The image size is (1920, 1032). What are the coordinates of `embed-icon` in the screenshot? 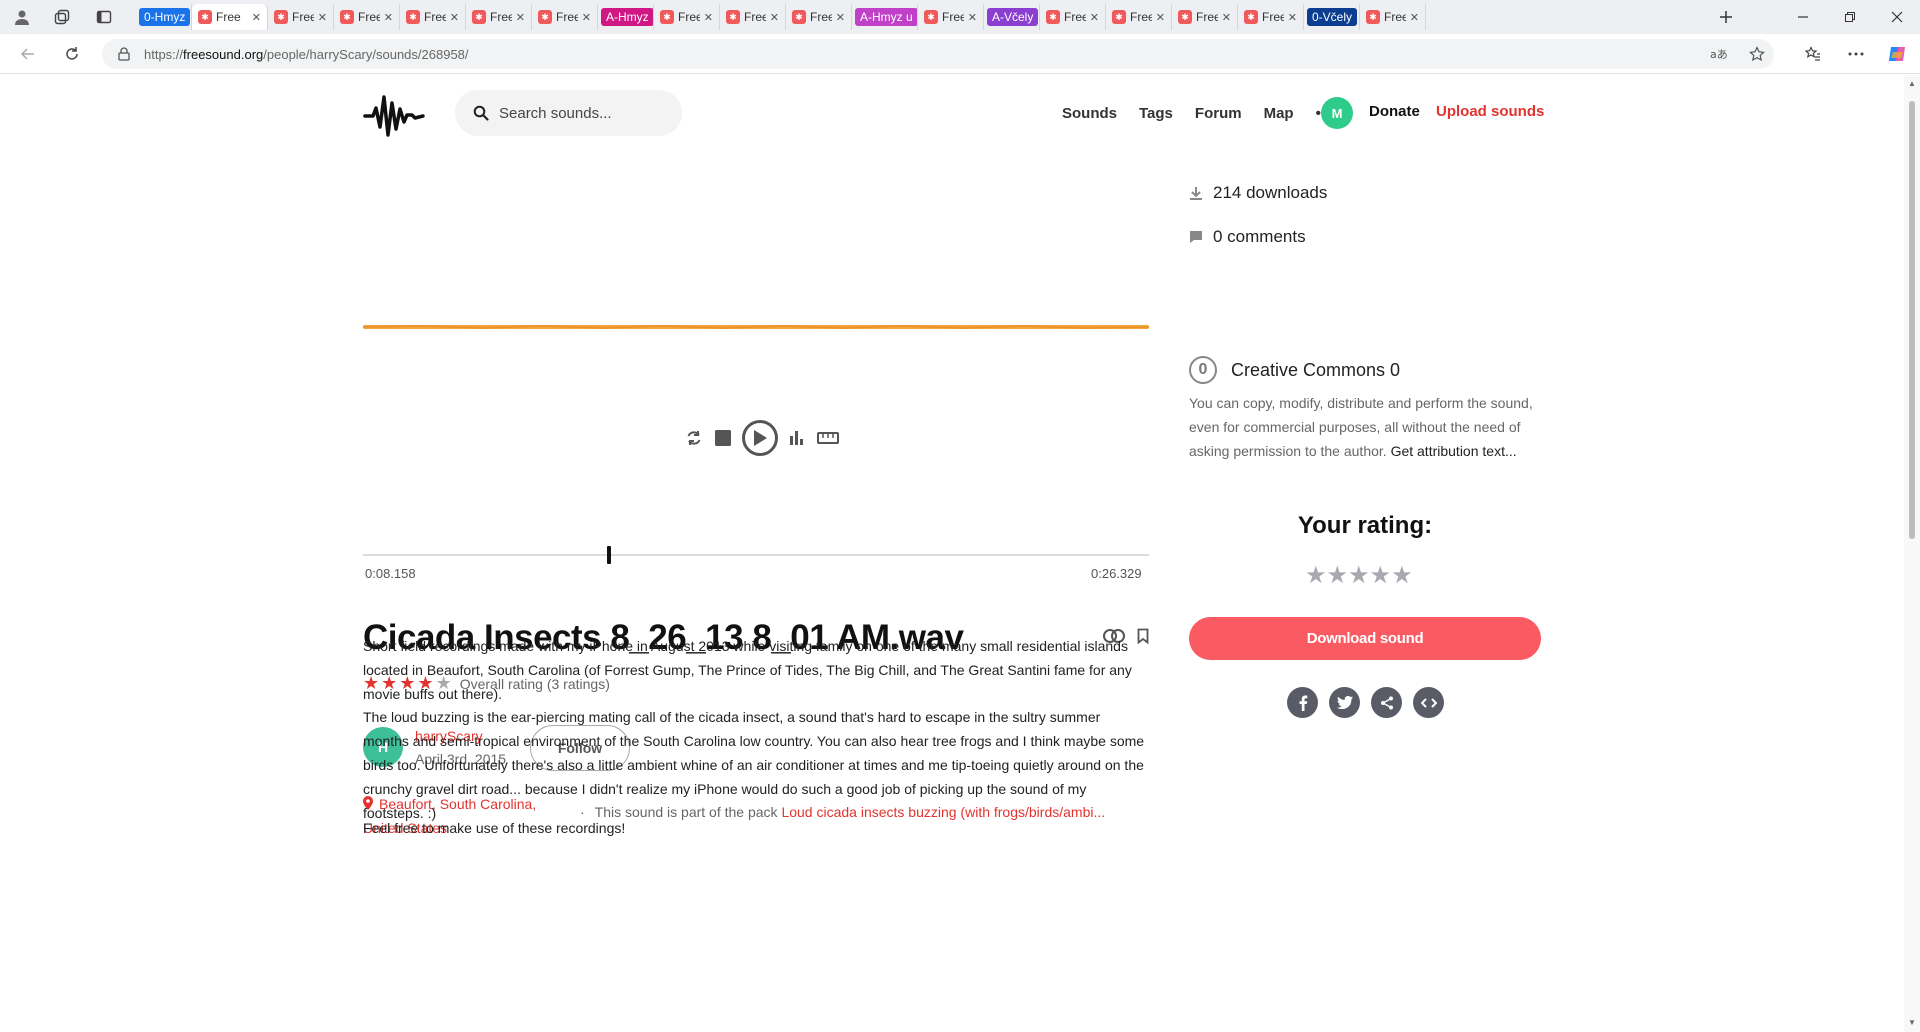 It's located at (1428, 702).